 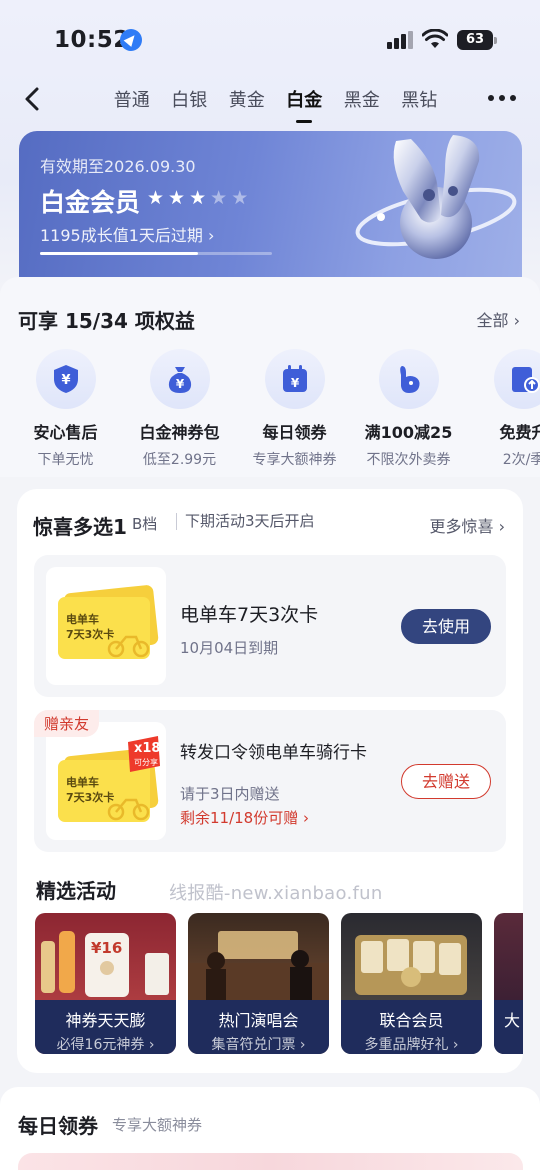 I want to click on more-surprise-link: 更多惊喜 ›, so click(x=468, y=525).